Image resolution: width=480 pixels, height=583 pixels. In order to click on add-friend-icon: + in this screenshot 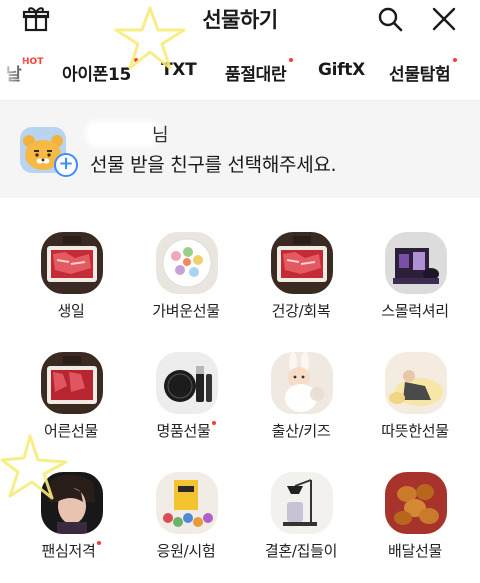, I will do `click(66, 165)`.